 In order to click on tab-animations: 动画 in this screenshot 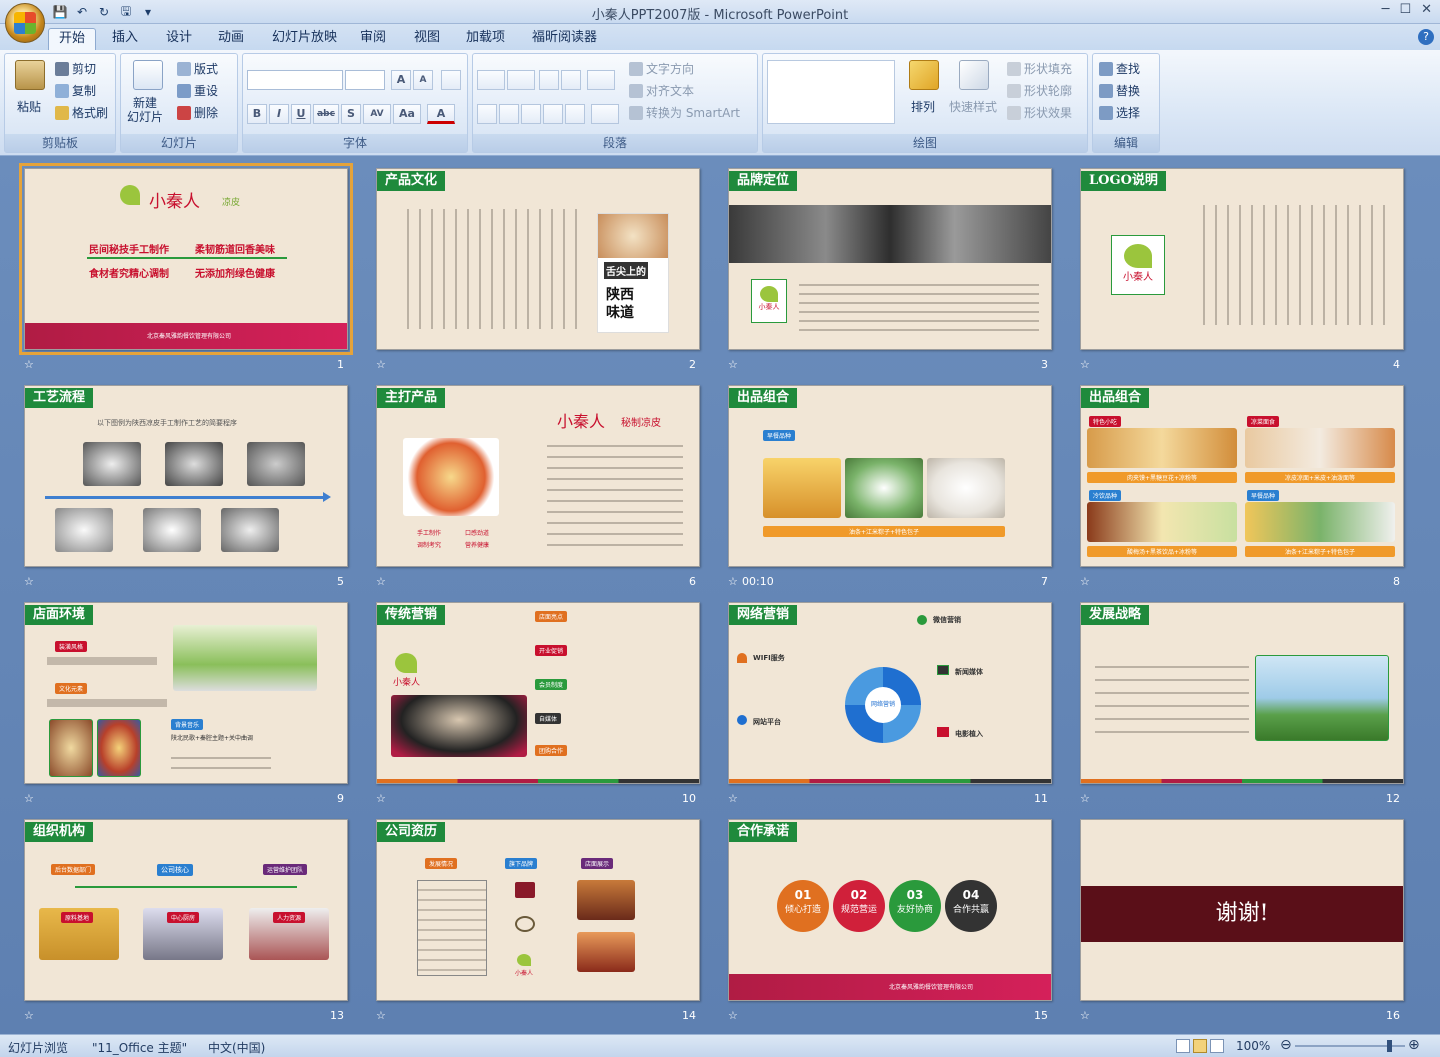, I will do `click(231, 39)`.